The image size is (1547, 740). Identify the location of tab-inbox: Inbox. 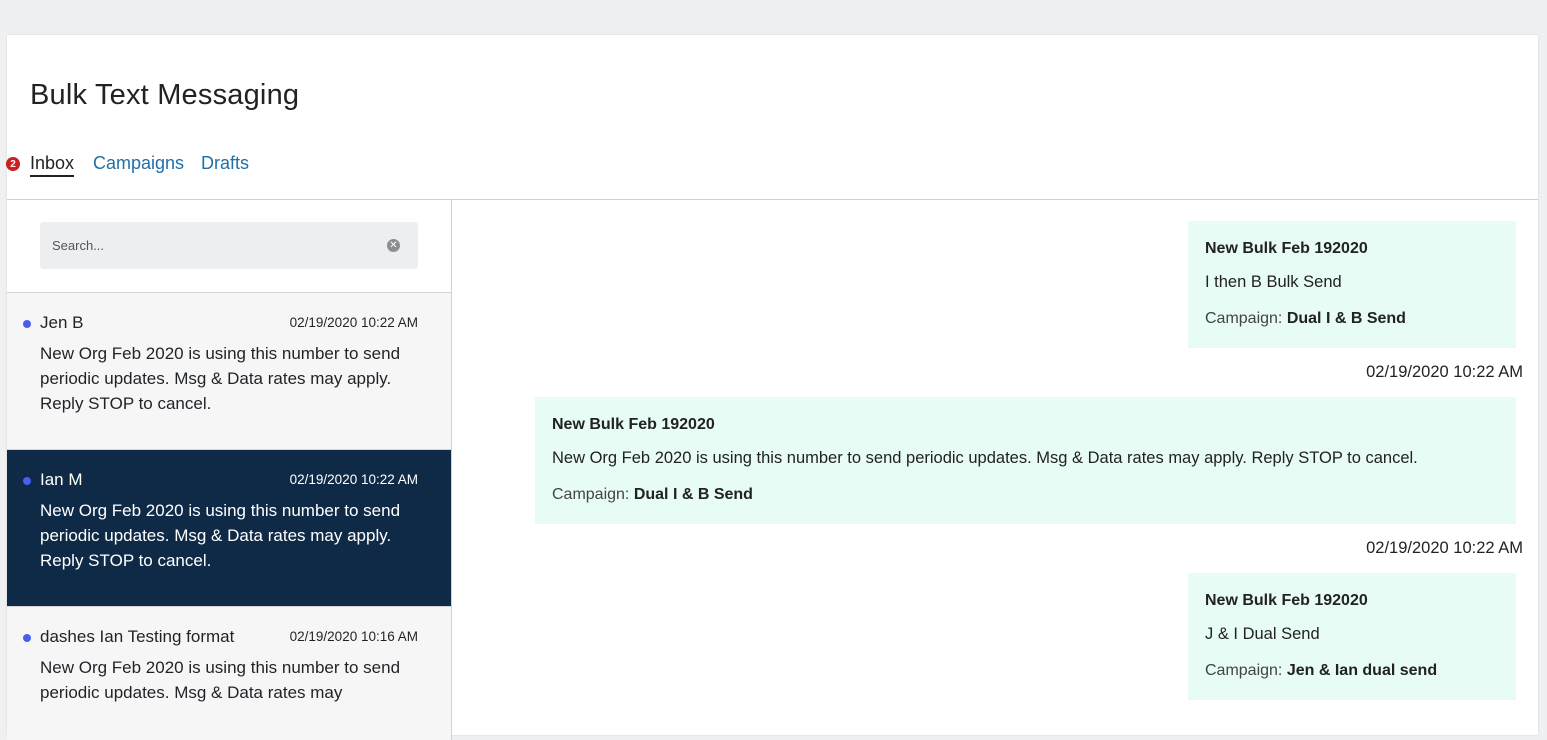
(52, 165).